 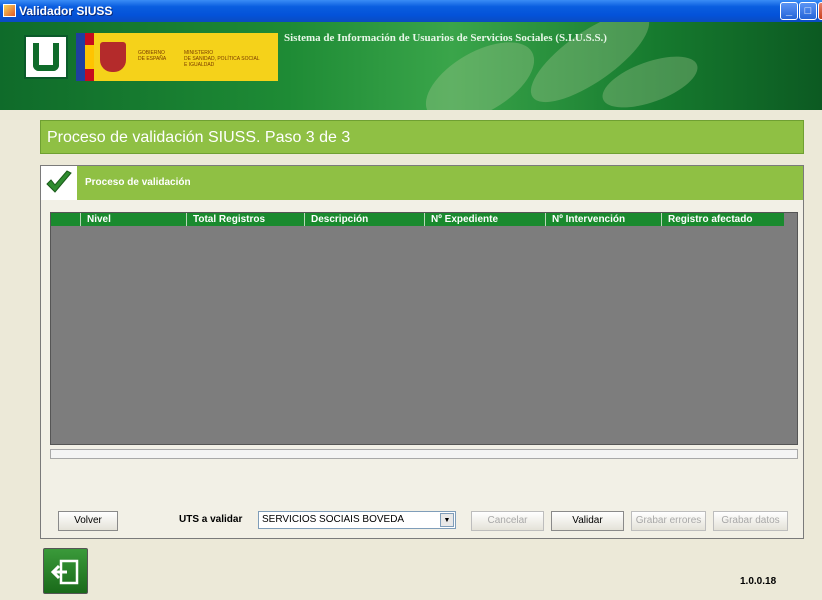 What do you see at coordinates (424, 454) in the screenshot?
I see `progress-bar` at bounding box center [424, 454].